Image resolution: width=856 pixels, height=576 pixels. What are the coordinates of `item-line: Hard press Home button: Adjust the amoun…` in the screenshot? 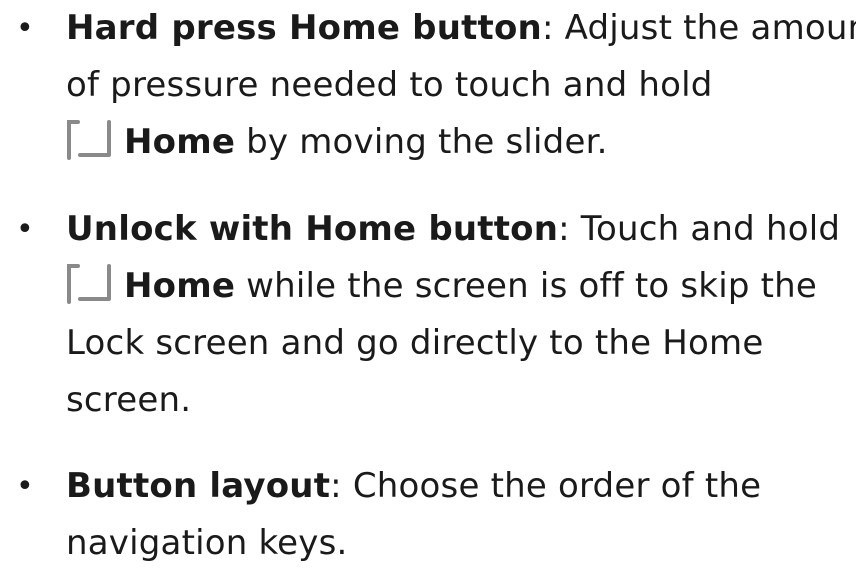 It's located at (461, 28).